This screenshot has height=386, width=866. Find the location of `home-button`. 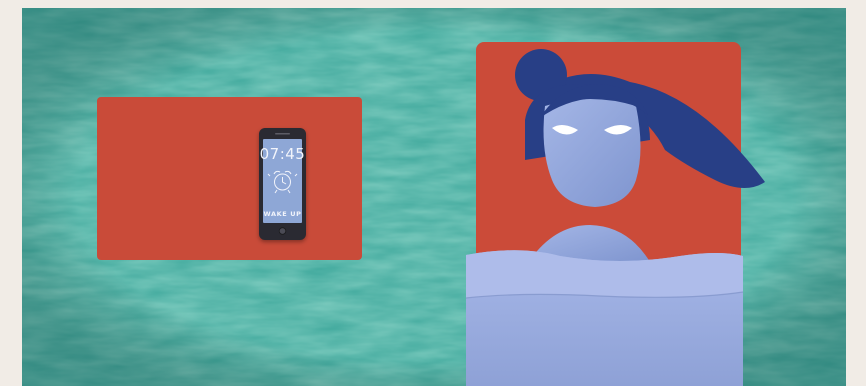

home-button is located at coordinates (282, 231).